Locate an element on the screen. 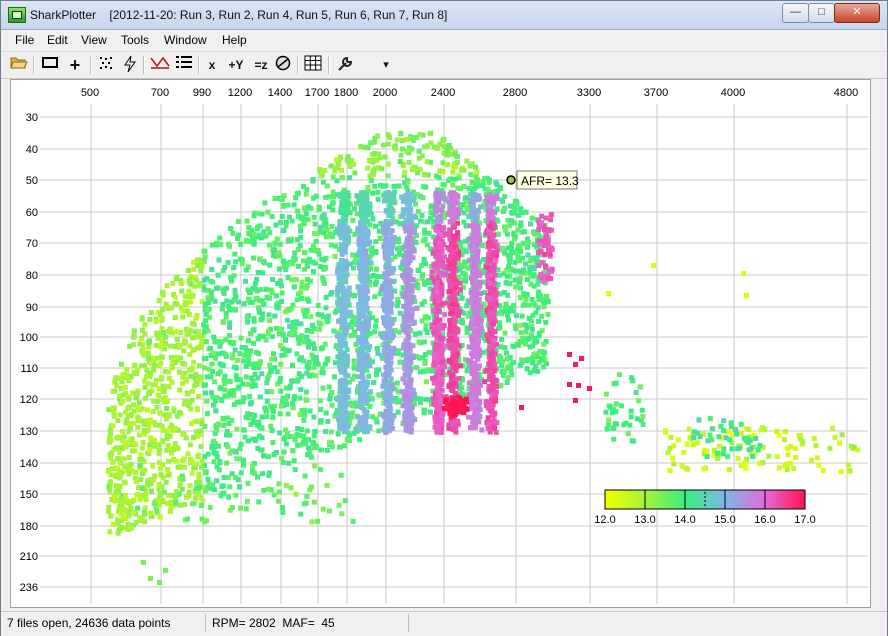 This screenshot has height=636, width=888. y-axis-button: +Y is located at coordinates (236, 65).